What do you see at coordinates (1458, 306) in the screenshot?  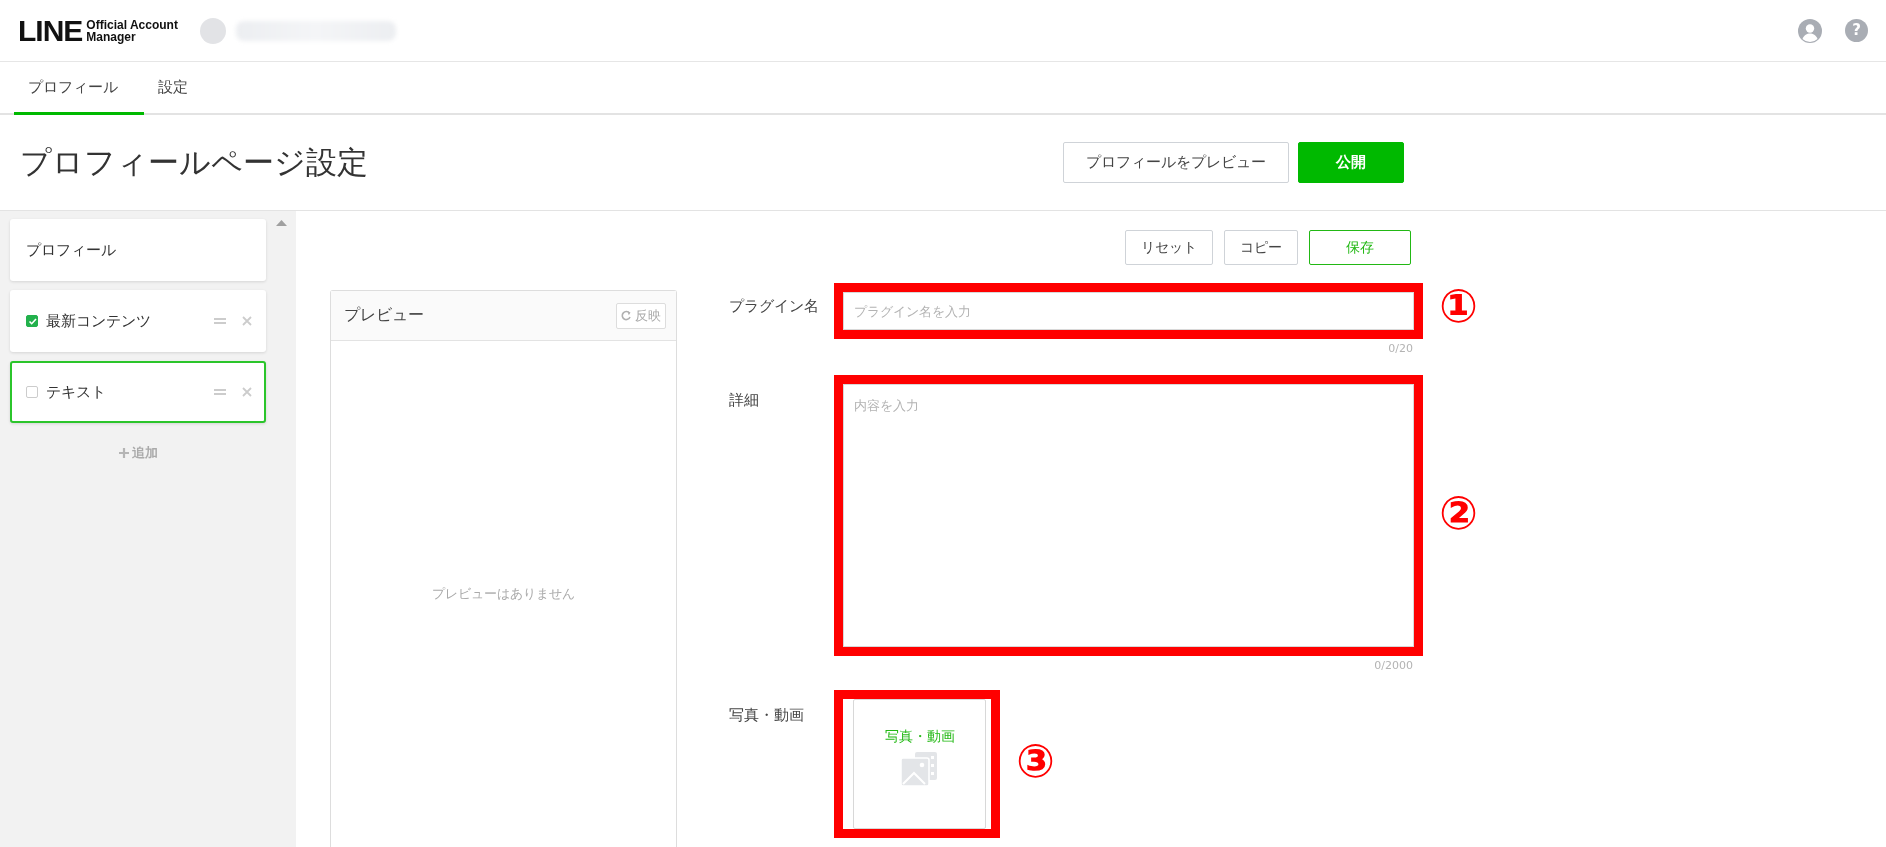 I see `annotation-number: ①` at bounding box center [1458, 306].